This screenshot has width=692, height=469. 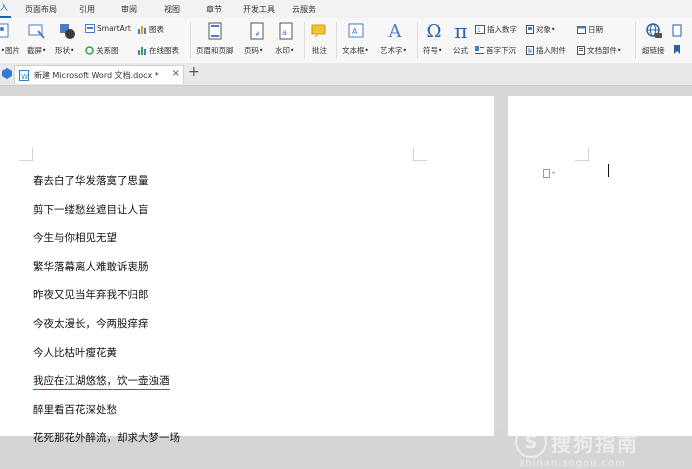 I want to click on attachment-icon, so click(x=530, y=50).